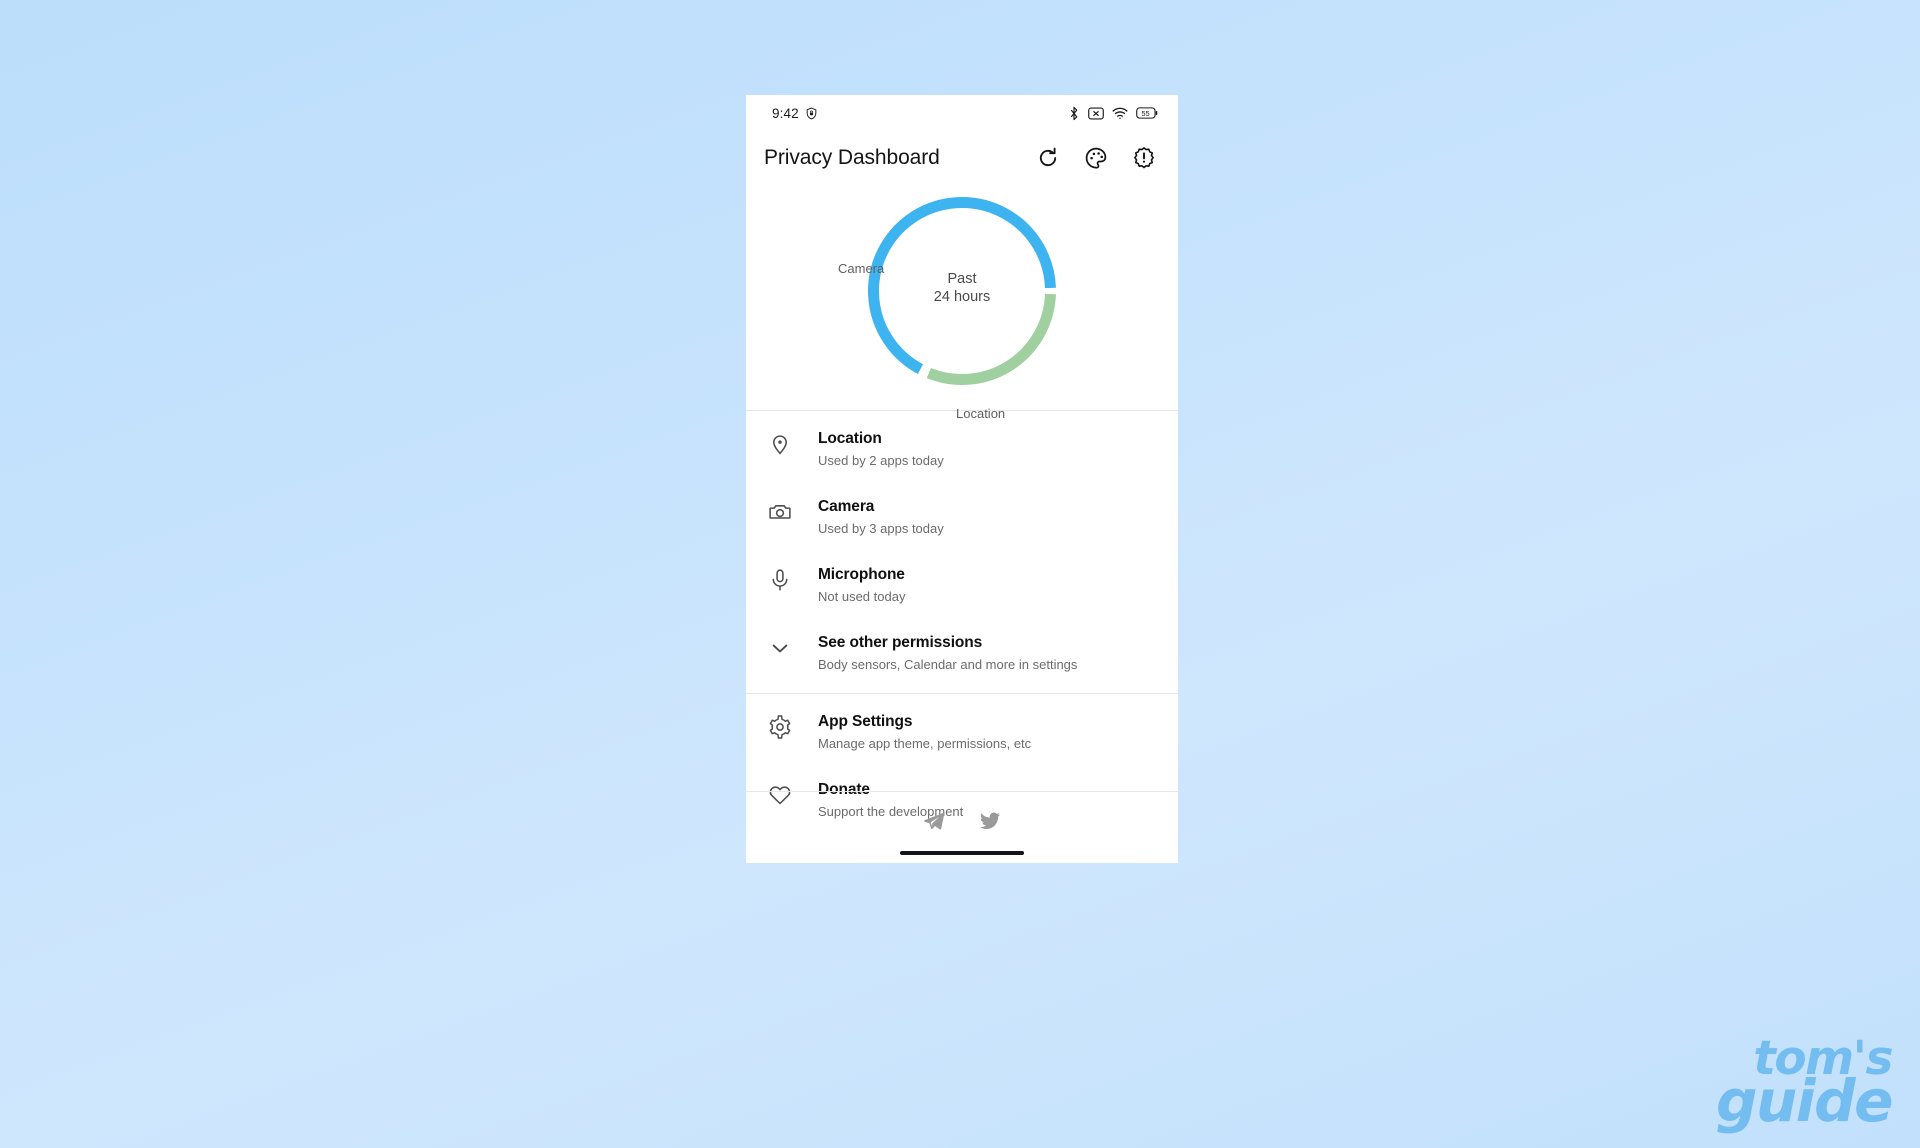  I want to click on location-pin-icon, so click(780, 444).